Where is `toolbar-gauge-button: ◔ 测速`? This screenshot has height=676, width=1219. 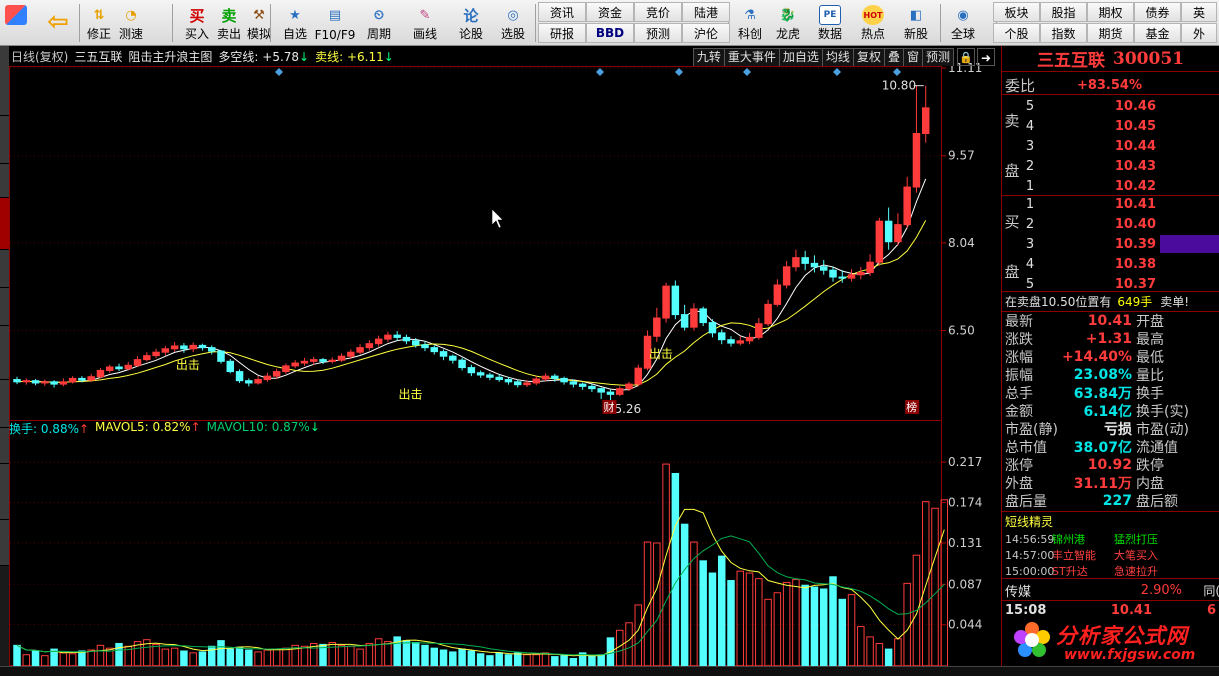 toolbar-gauge-button: ◔ 测速 is located at coordinates (131, 23).